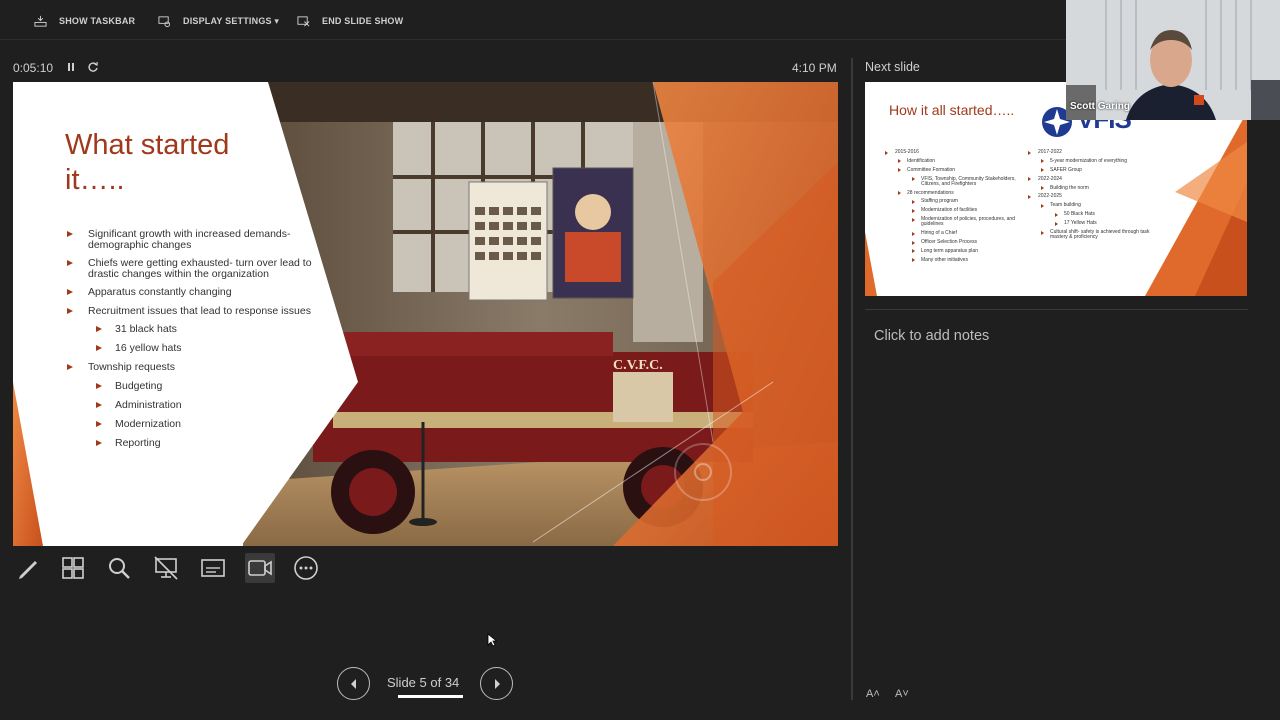 The height and width of the screenshot is (720, 1280). I want to click on slide-bullet: 16 yellow hats, so click(193, 348).